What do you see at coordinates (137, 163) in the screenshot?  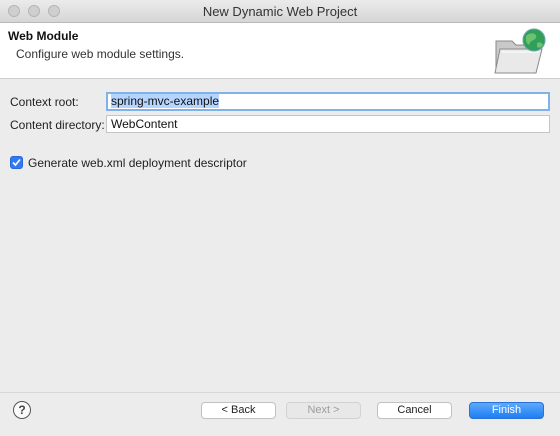 I see `generate-webxml-label: Generate web.xml deployment descriptor` at bounding box center [137, 163].